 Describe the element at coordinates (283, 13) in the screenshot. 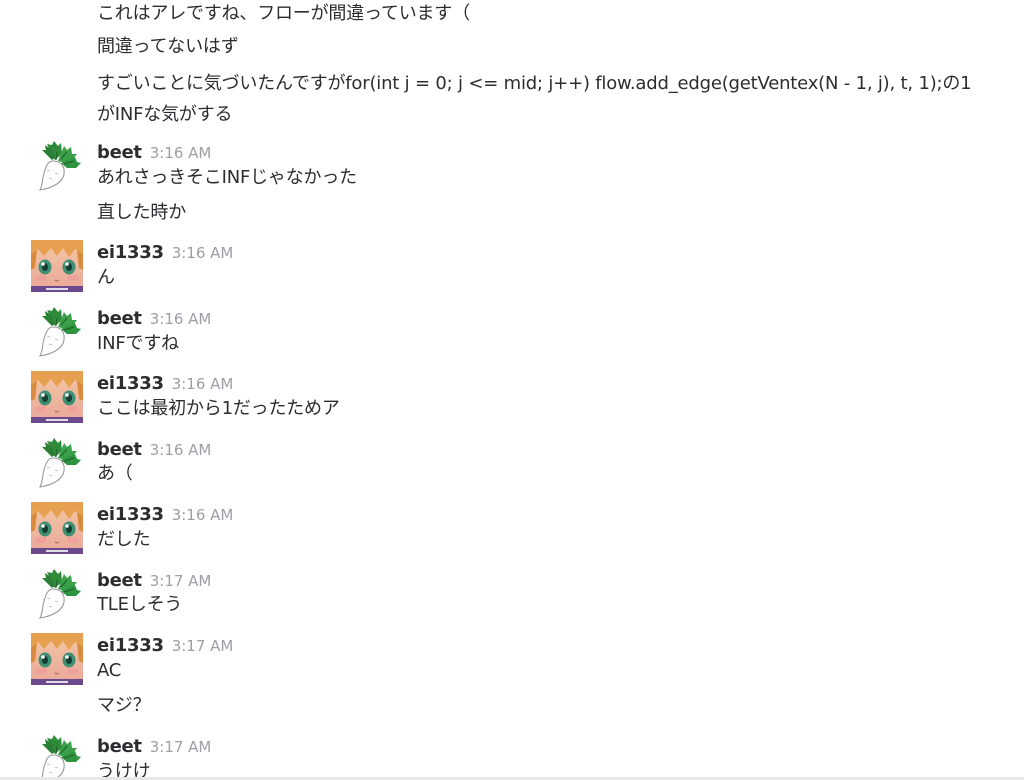

I see `message-text: これはアレですね、フローが間違っています（` at that location.